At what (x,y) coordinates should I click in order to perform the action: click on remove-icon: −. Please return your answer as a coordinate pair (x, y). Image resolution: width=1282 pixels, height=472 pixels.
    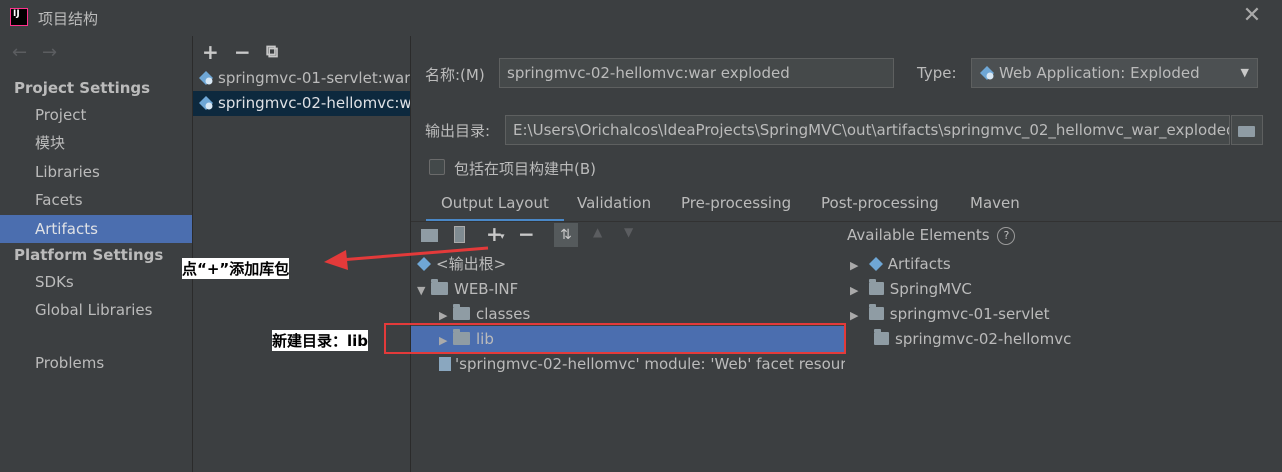
    Looking at the image, I should click on (526, 234).